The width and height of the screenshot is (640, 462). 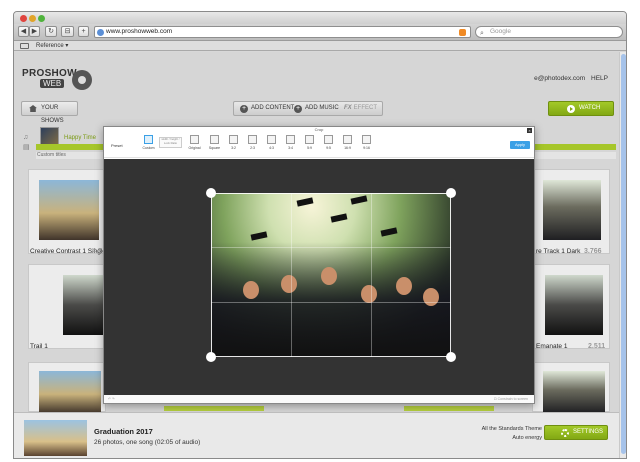 I want to click on crop-dialog-title: Crop, so click(x=319, y=129).